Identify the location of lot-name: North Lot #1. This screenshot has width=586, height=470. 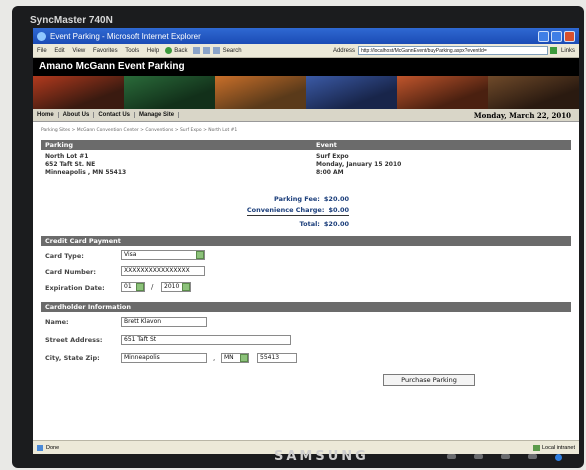
(67, 156).